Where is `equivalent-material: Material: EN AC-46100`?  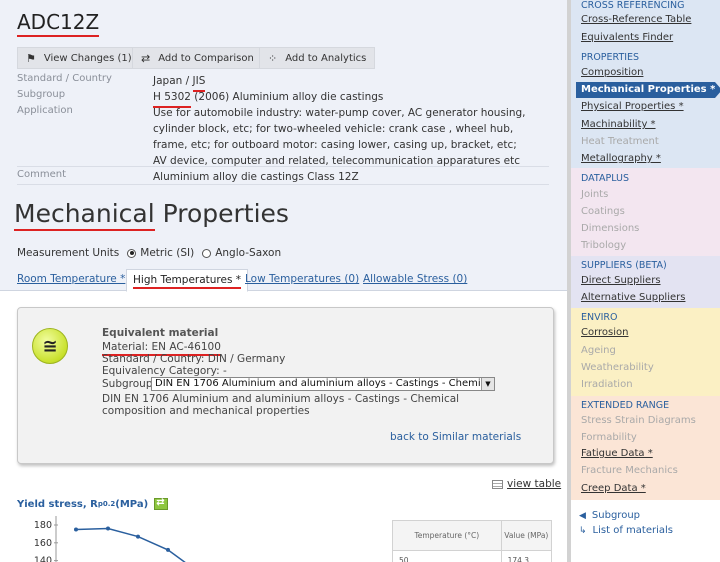
equivalent-material: Material: EN AC-46100 is located at coordinates (161, 348).